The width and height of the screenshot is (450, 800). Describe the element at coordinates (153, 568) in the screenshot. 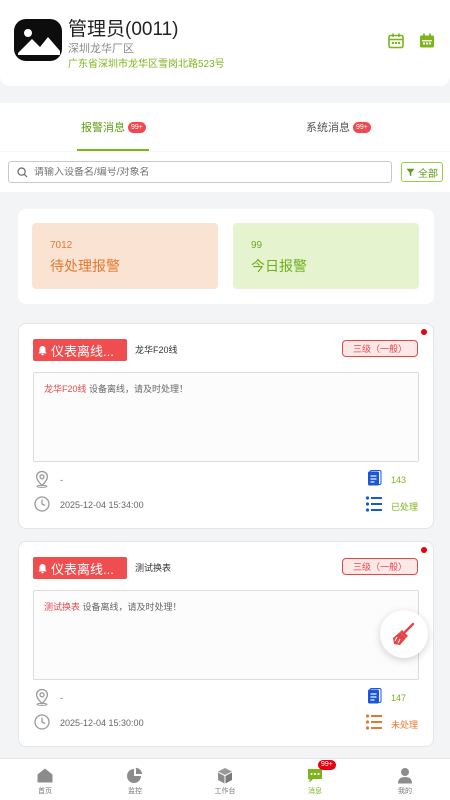

I see `device-name: 测试换表` at that location.